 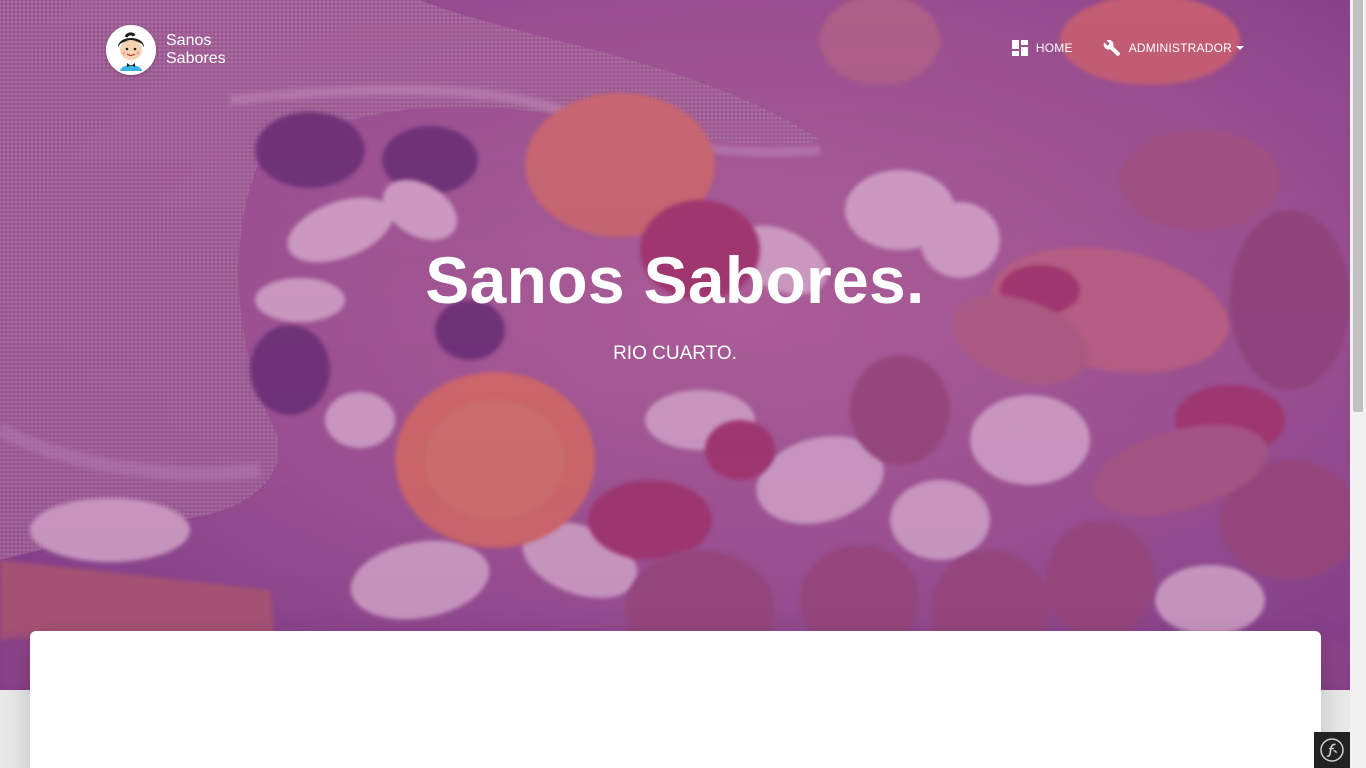 I want to click on nav-menu: HOME ADMINISTRADOR, so click(x=1127, y=48).